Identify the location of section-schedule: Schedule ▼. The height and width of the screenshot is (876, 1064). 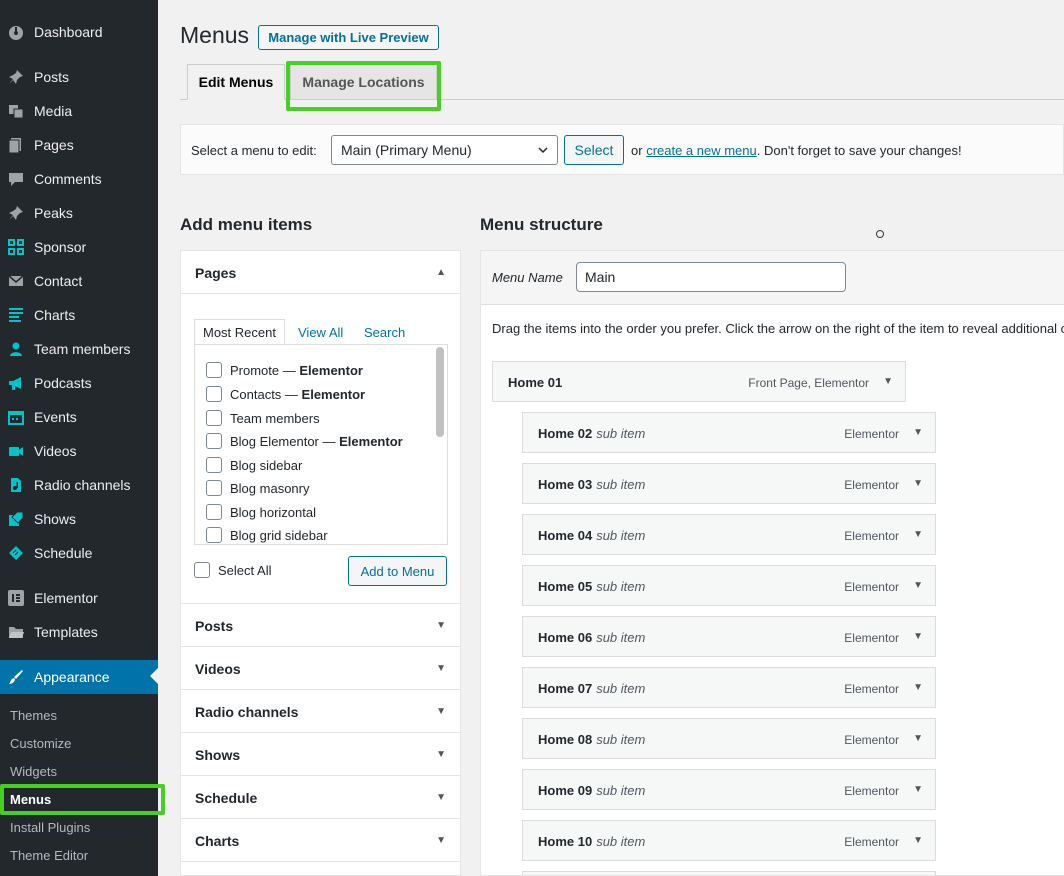
(320, 797).